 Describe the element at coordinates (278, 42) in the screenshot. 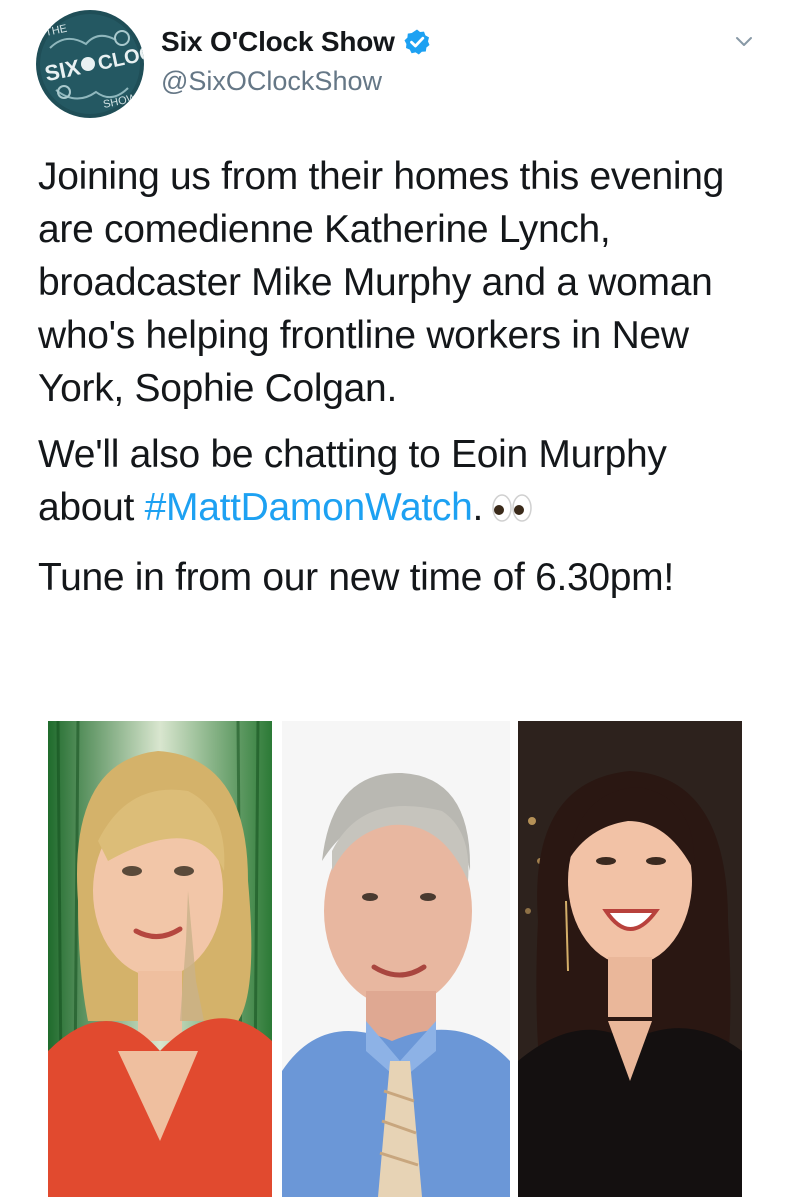

I see `display-name: Six O'Clock Show` at that location.